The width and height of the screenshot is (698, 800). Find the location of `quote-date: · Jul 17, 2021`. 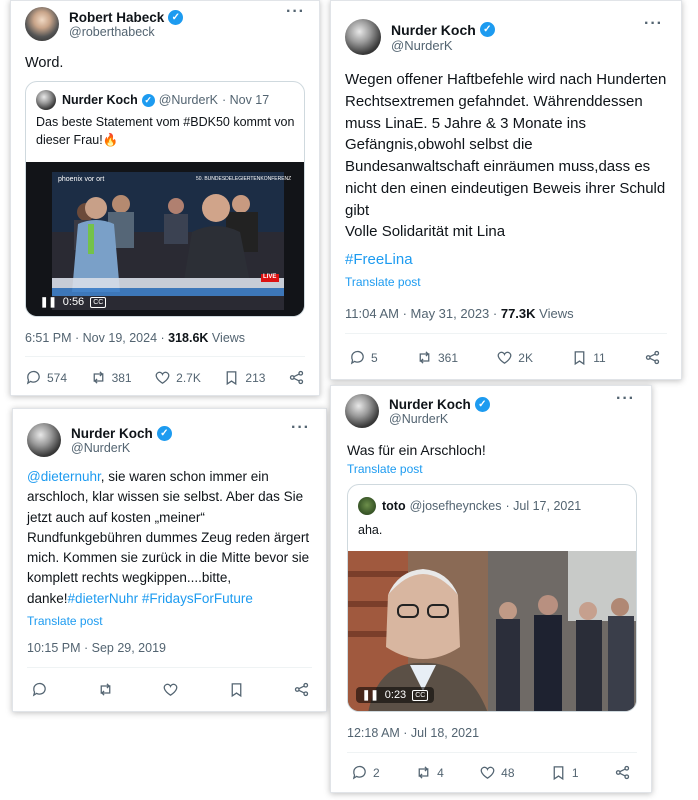

quote-date: · Jul 17, 2021 is located at coordinates (543, 506).